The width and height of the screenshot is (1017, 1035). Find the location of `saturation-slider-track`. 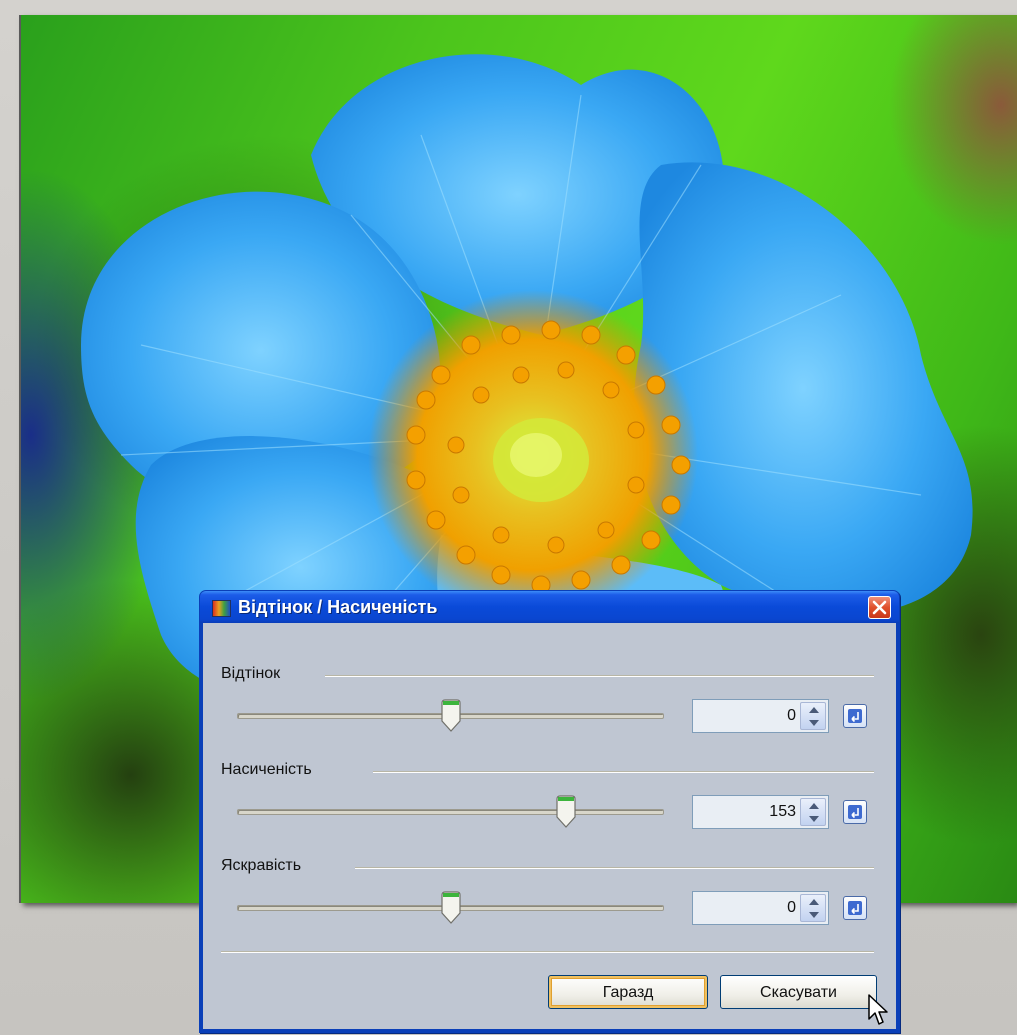

saturation-slider-track is located at coordinates (450, 812).